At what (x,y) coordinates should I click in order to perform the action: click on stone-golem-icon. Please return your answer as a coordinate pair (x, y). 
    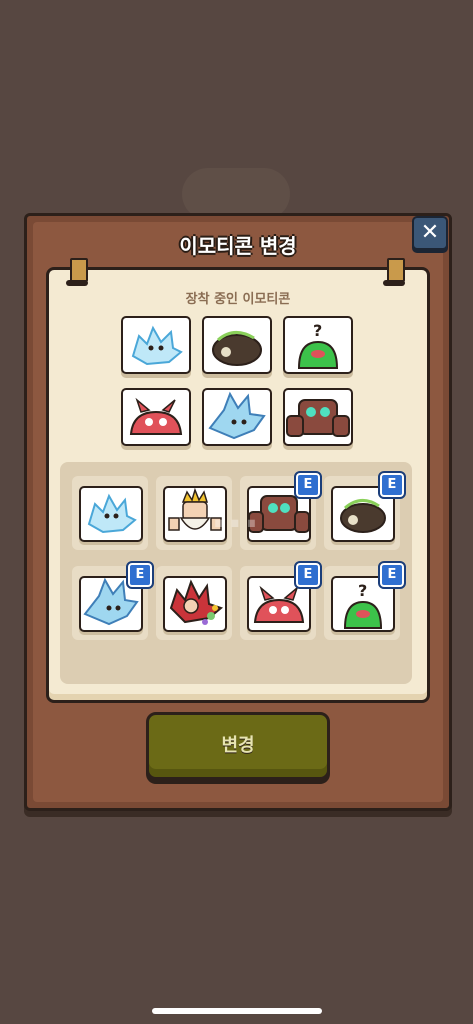
    Looking at the image, I should click on (318, 418).